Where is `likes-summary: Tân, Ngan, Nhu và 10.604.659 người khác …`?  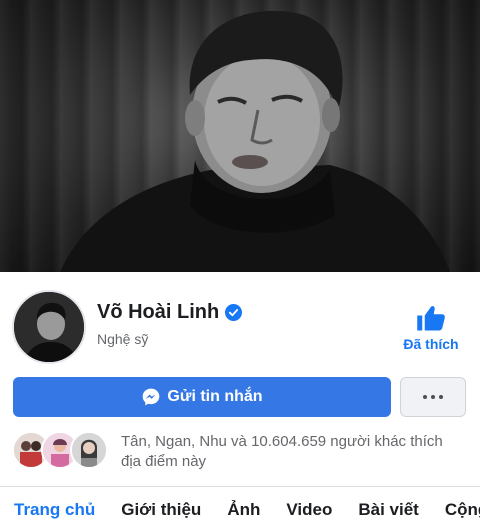 likes-summary: Tân, Ngan, Nhu và 10.604.659 người khác … is located at coordinates (296, 452).